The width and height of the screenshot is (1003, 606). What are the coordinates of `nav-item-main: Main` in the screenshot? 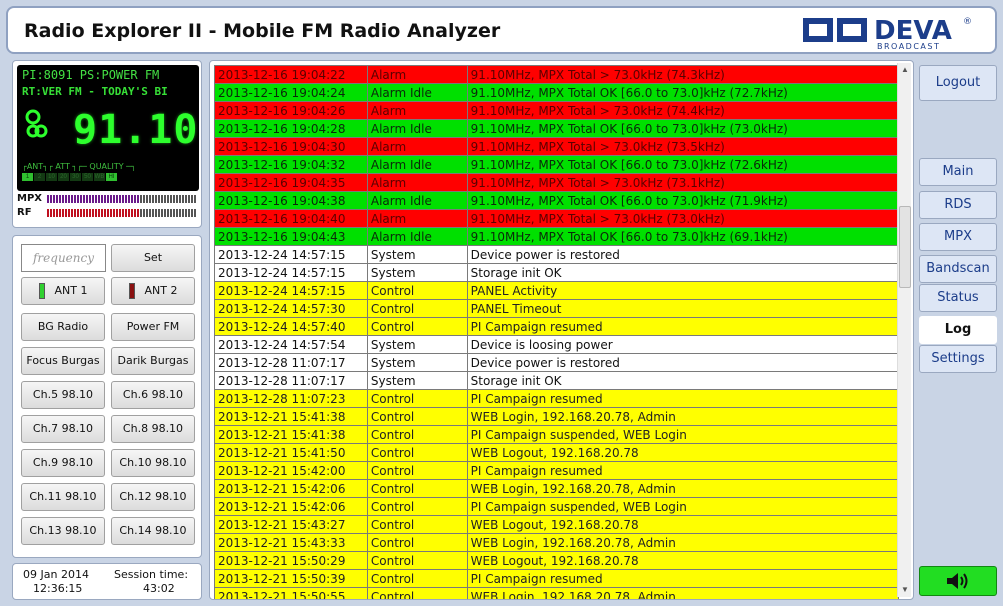 It's located at (958, 172).